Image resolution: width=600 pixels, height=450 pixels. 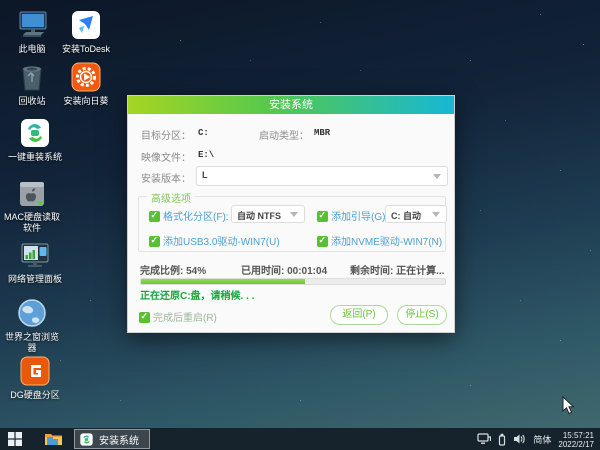 I want to click on desktop-icon-todesk: 安装ToDesk, so click(x=86, y=31).